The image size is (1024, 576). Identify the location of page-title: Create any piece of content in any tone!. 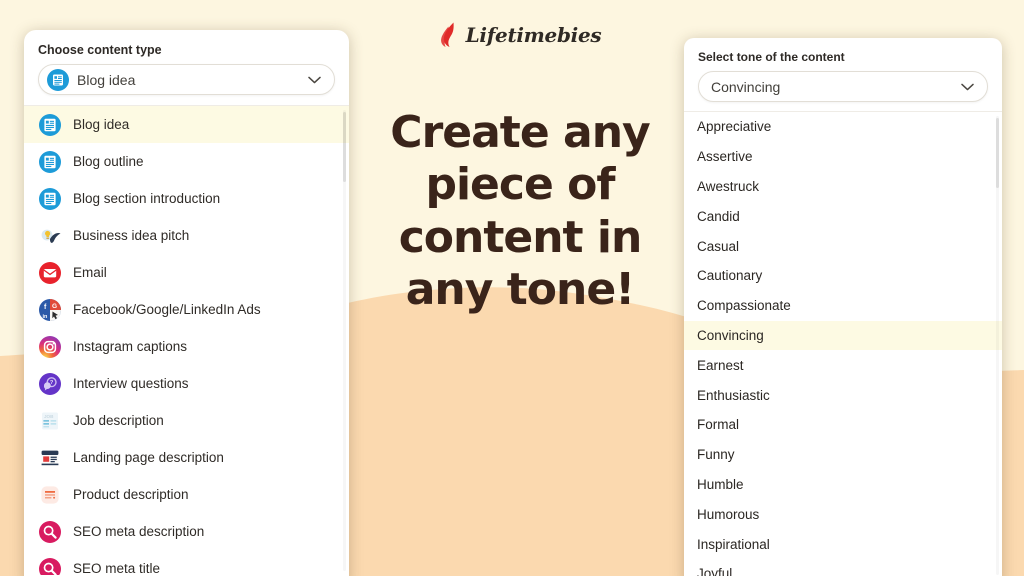
(520, 211).